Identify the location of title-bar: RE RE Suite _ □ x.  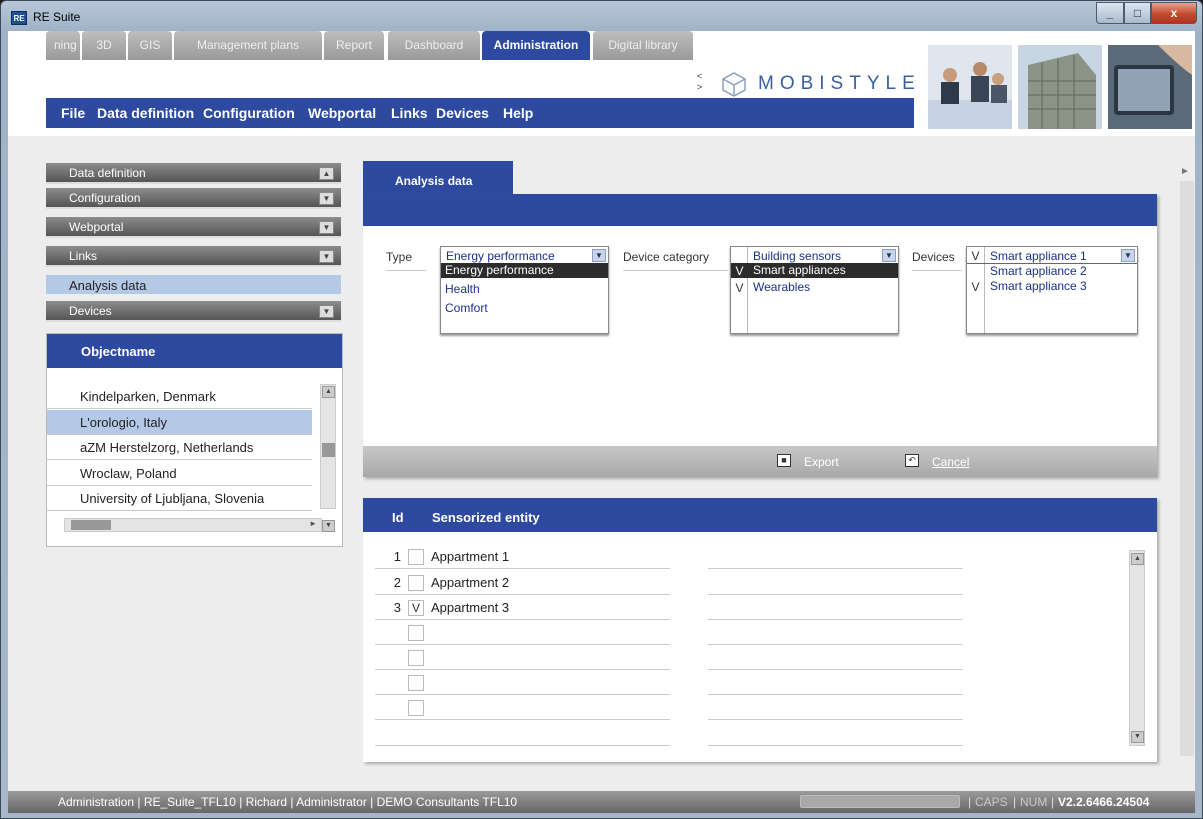
(601, 17).